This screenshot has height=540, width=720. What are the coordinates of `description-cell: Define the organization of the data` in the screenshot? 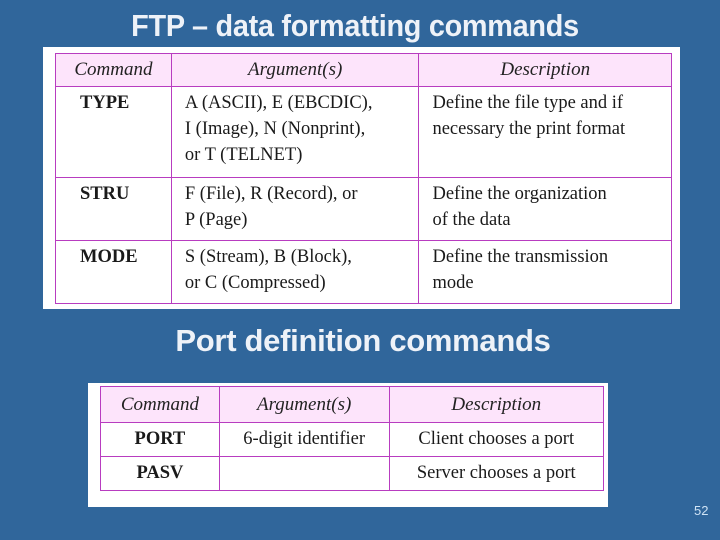 It's located at (545, 209).